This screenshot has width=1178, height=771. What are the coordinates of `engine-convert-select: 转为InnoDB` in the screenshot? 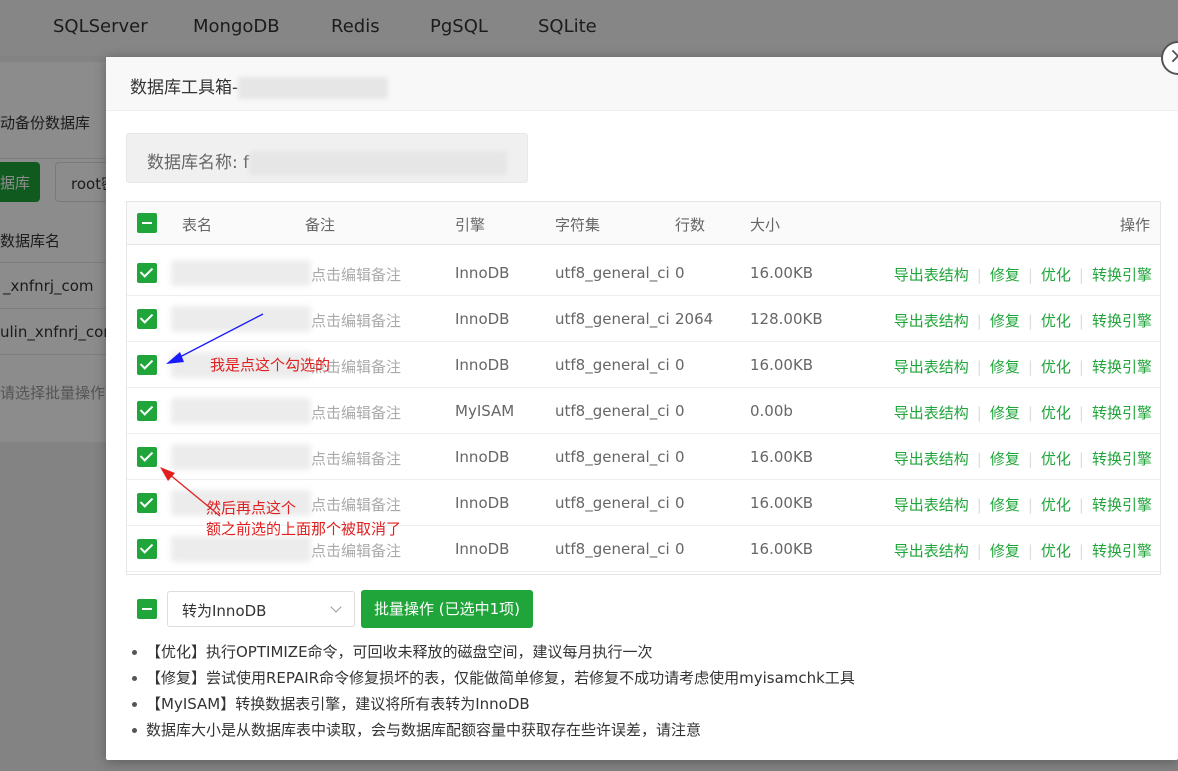 It's located at (261, 609).